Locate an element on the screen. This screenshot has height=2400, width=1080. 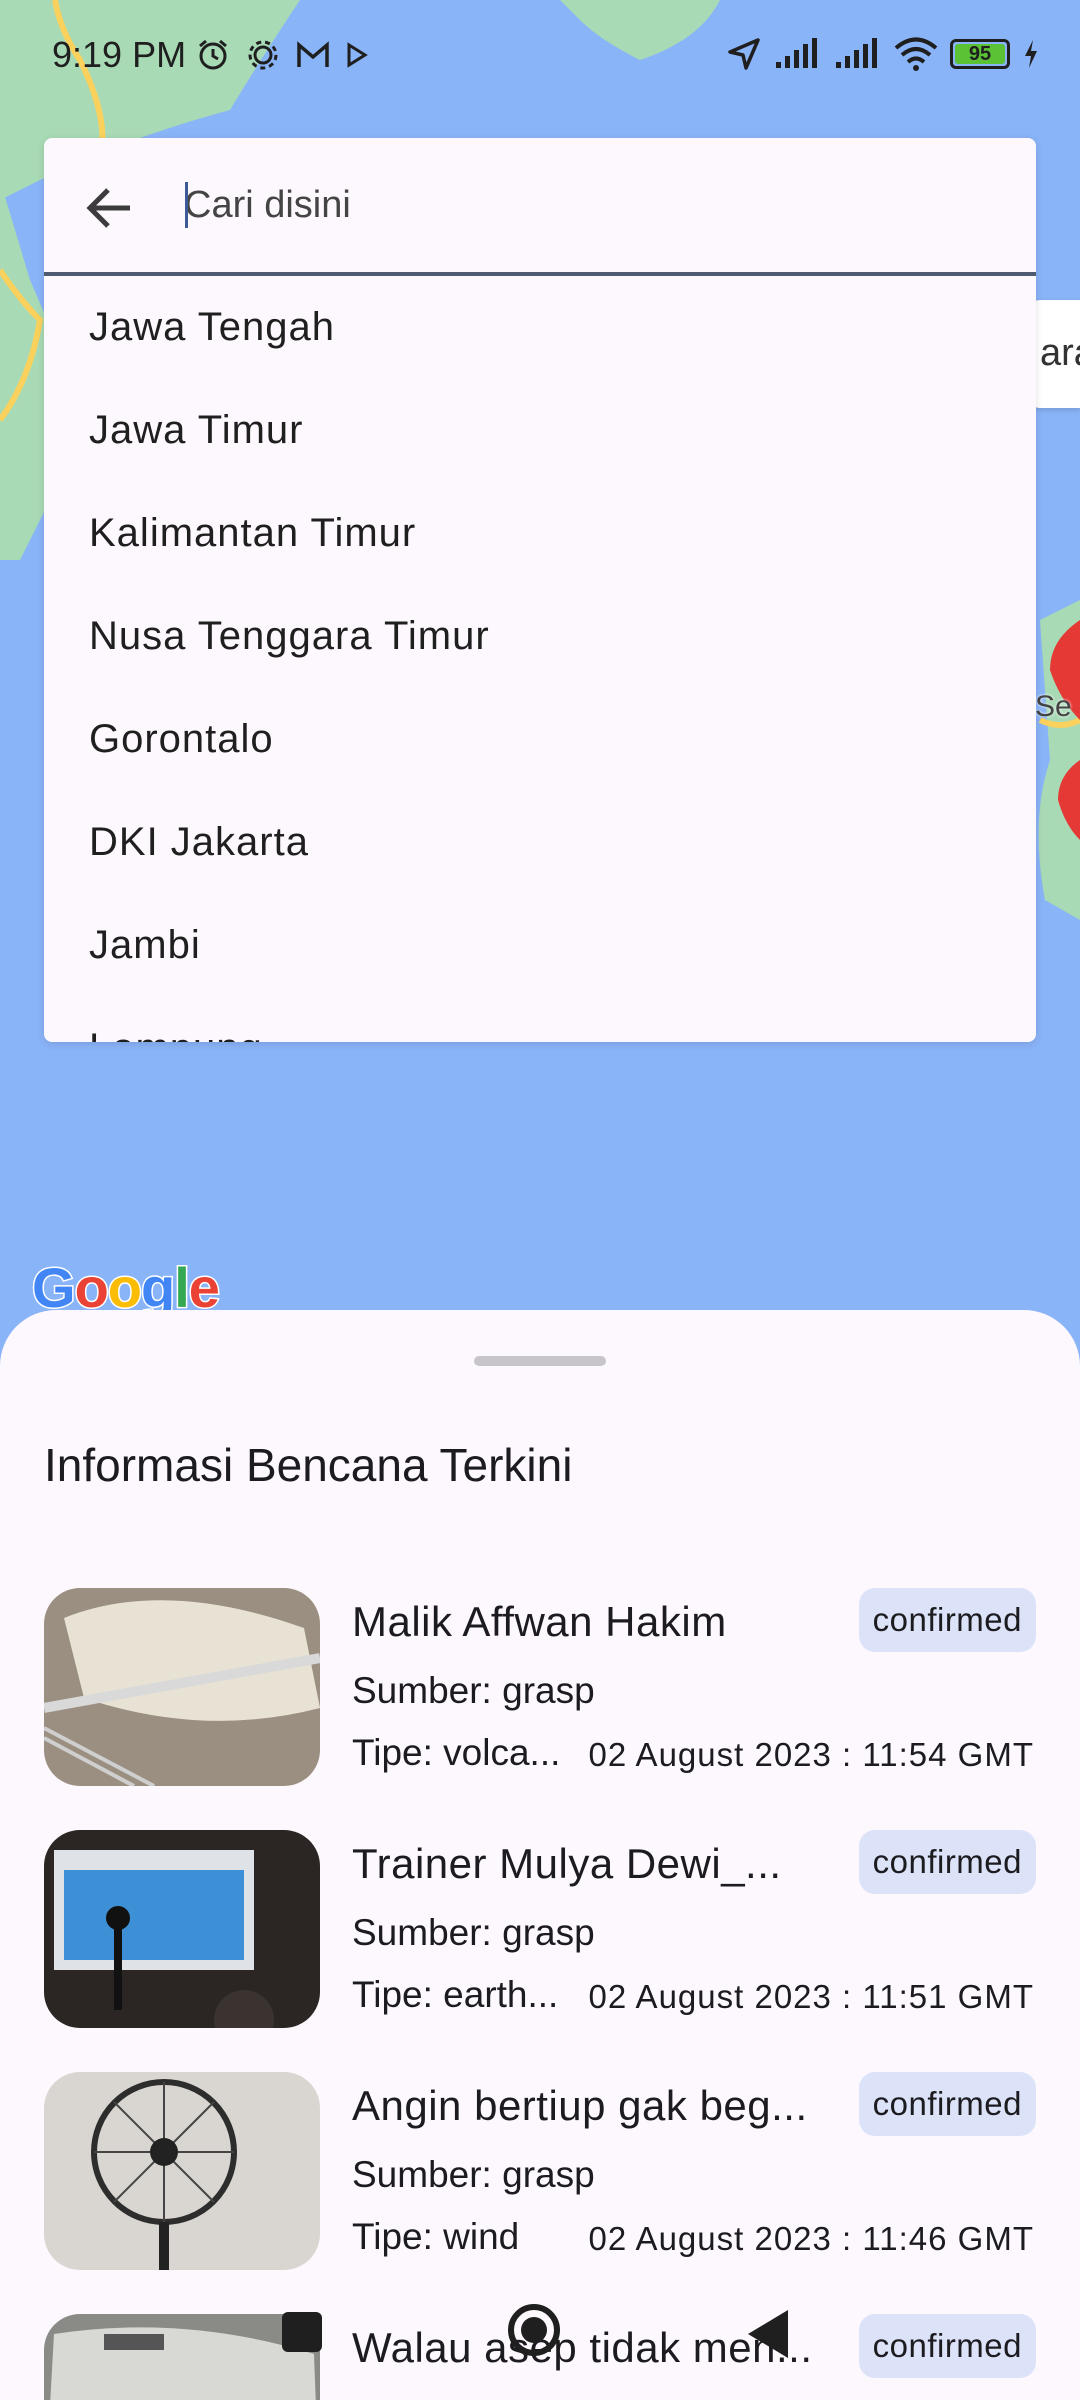
province-item: Gorontalo is located at coordinates (540, 739).